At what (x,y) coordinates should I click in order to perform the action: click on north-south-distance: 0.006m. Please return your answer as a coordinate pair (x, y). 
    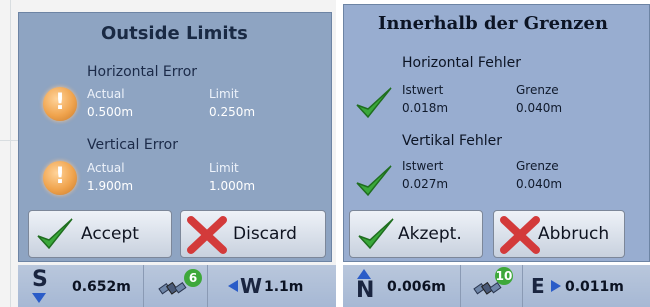
    Looking at the image, I should click on (416, 287).